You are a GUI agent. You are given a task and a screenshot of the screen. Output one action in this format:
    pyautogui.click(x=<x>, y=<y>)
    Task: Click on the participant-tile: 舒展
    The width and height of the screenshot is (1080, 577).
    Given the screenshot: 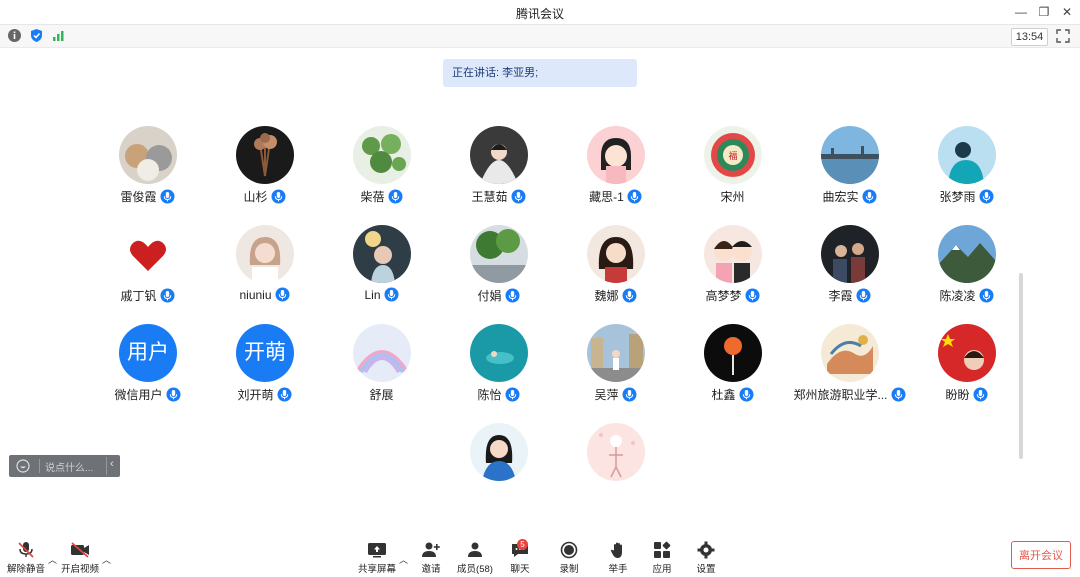 What is the action you would take?
    pyautogui.click(x=381, y=369)
    